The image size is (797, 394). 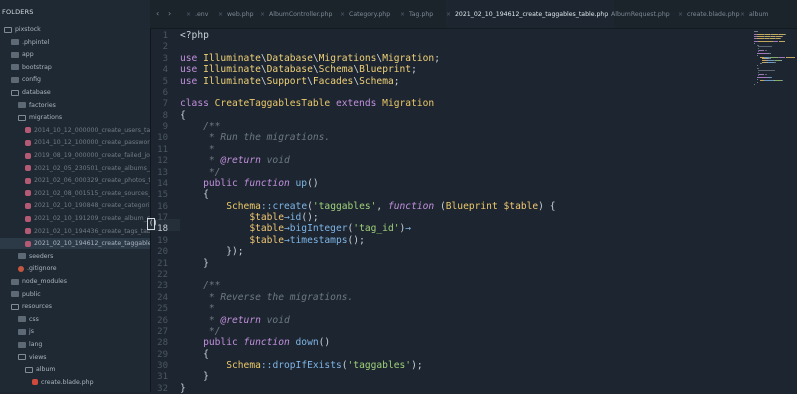 What do you see at coordinates (33, 281) in the screenshot?
I see `sidebar-folder: node_modules` at bounding box center [33, 281].